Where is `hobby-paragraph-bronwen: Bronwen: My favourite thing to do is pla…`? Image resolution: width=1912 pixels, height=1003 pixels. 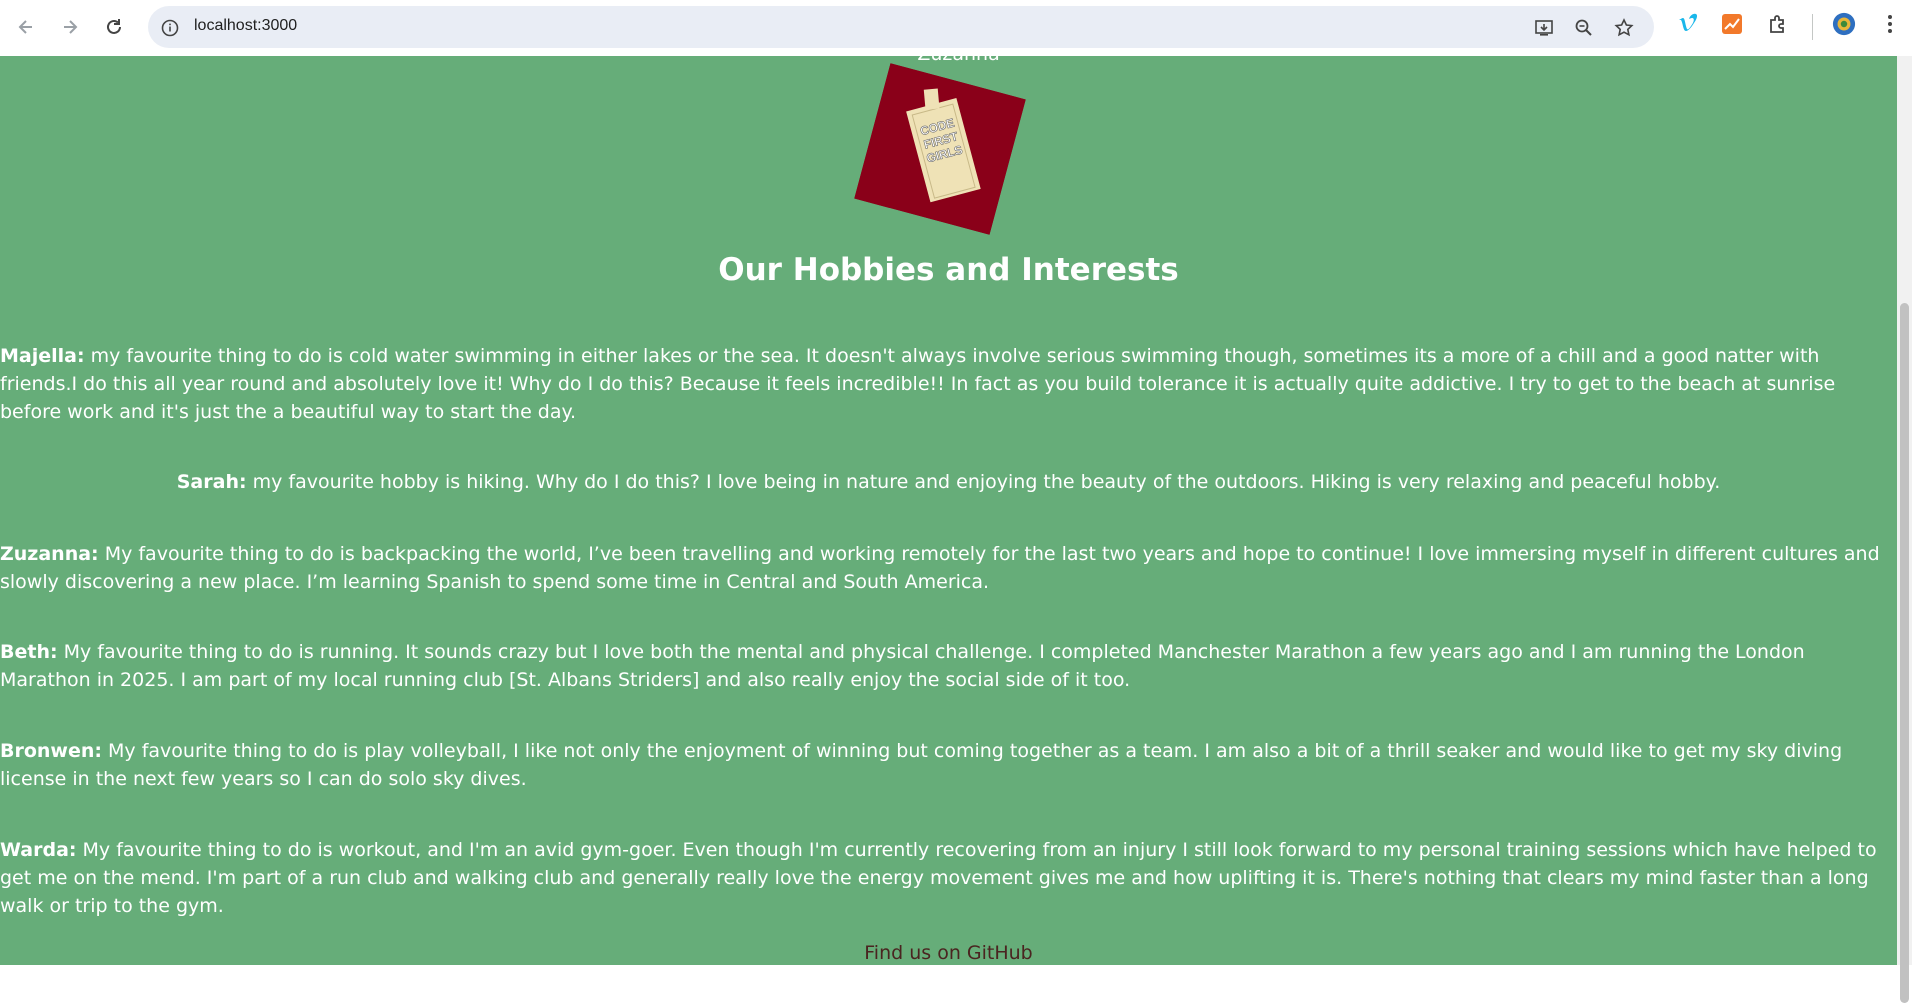 hobby-paragraph-bronwen: Bronwen: My favourite thing to do is pla… is located at coordinates (948, 765).